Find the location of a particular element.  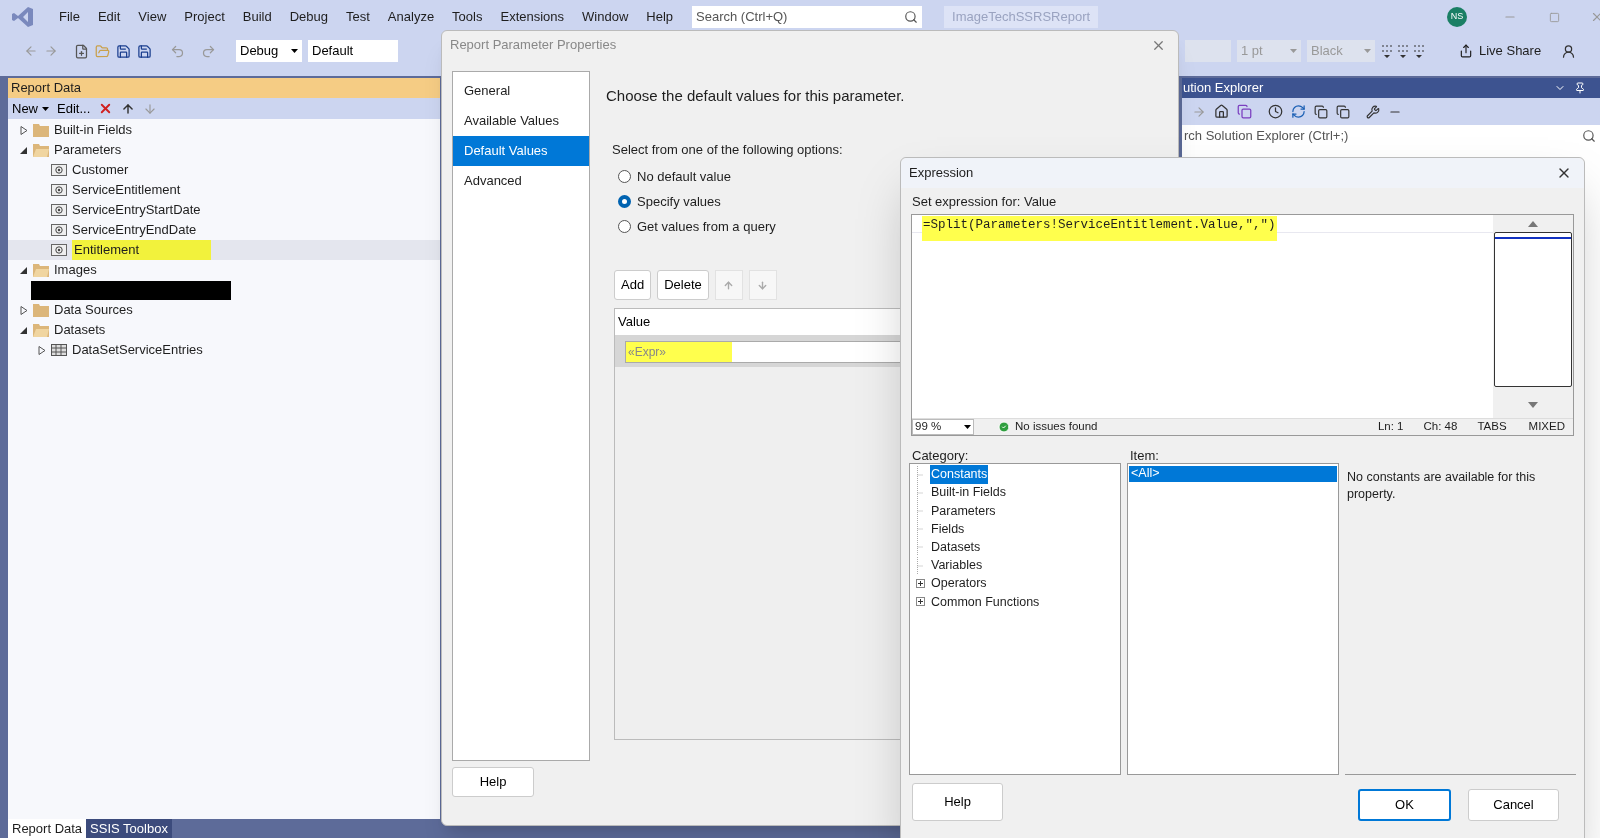

menu-item: Project is located at coordinates (204, 17).